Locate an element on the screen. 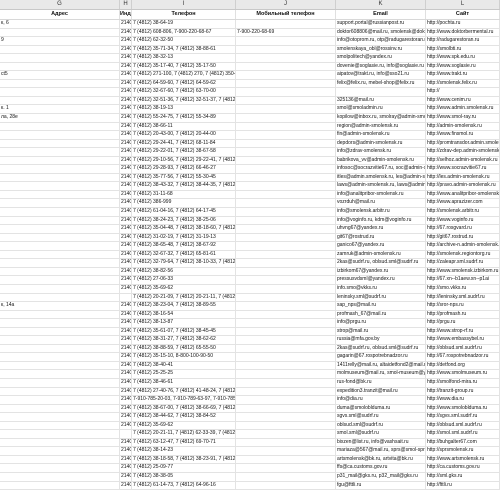 The image size is (500, 500). cell-site: http://www.finsmol.ru is located at coordinates (463, 135).